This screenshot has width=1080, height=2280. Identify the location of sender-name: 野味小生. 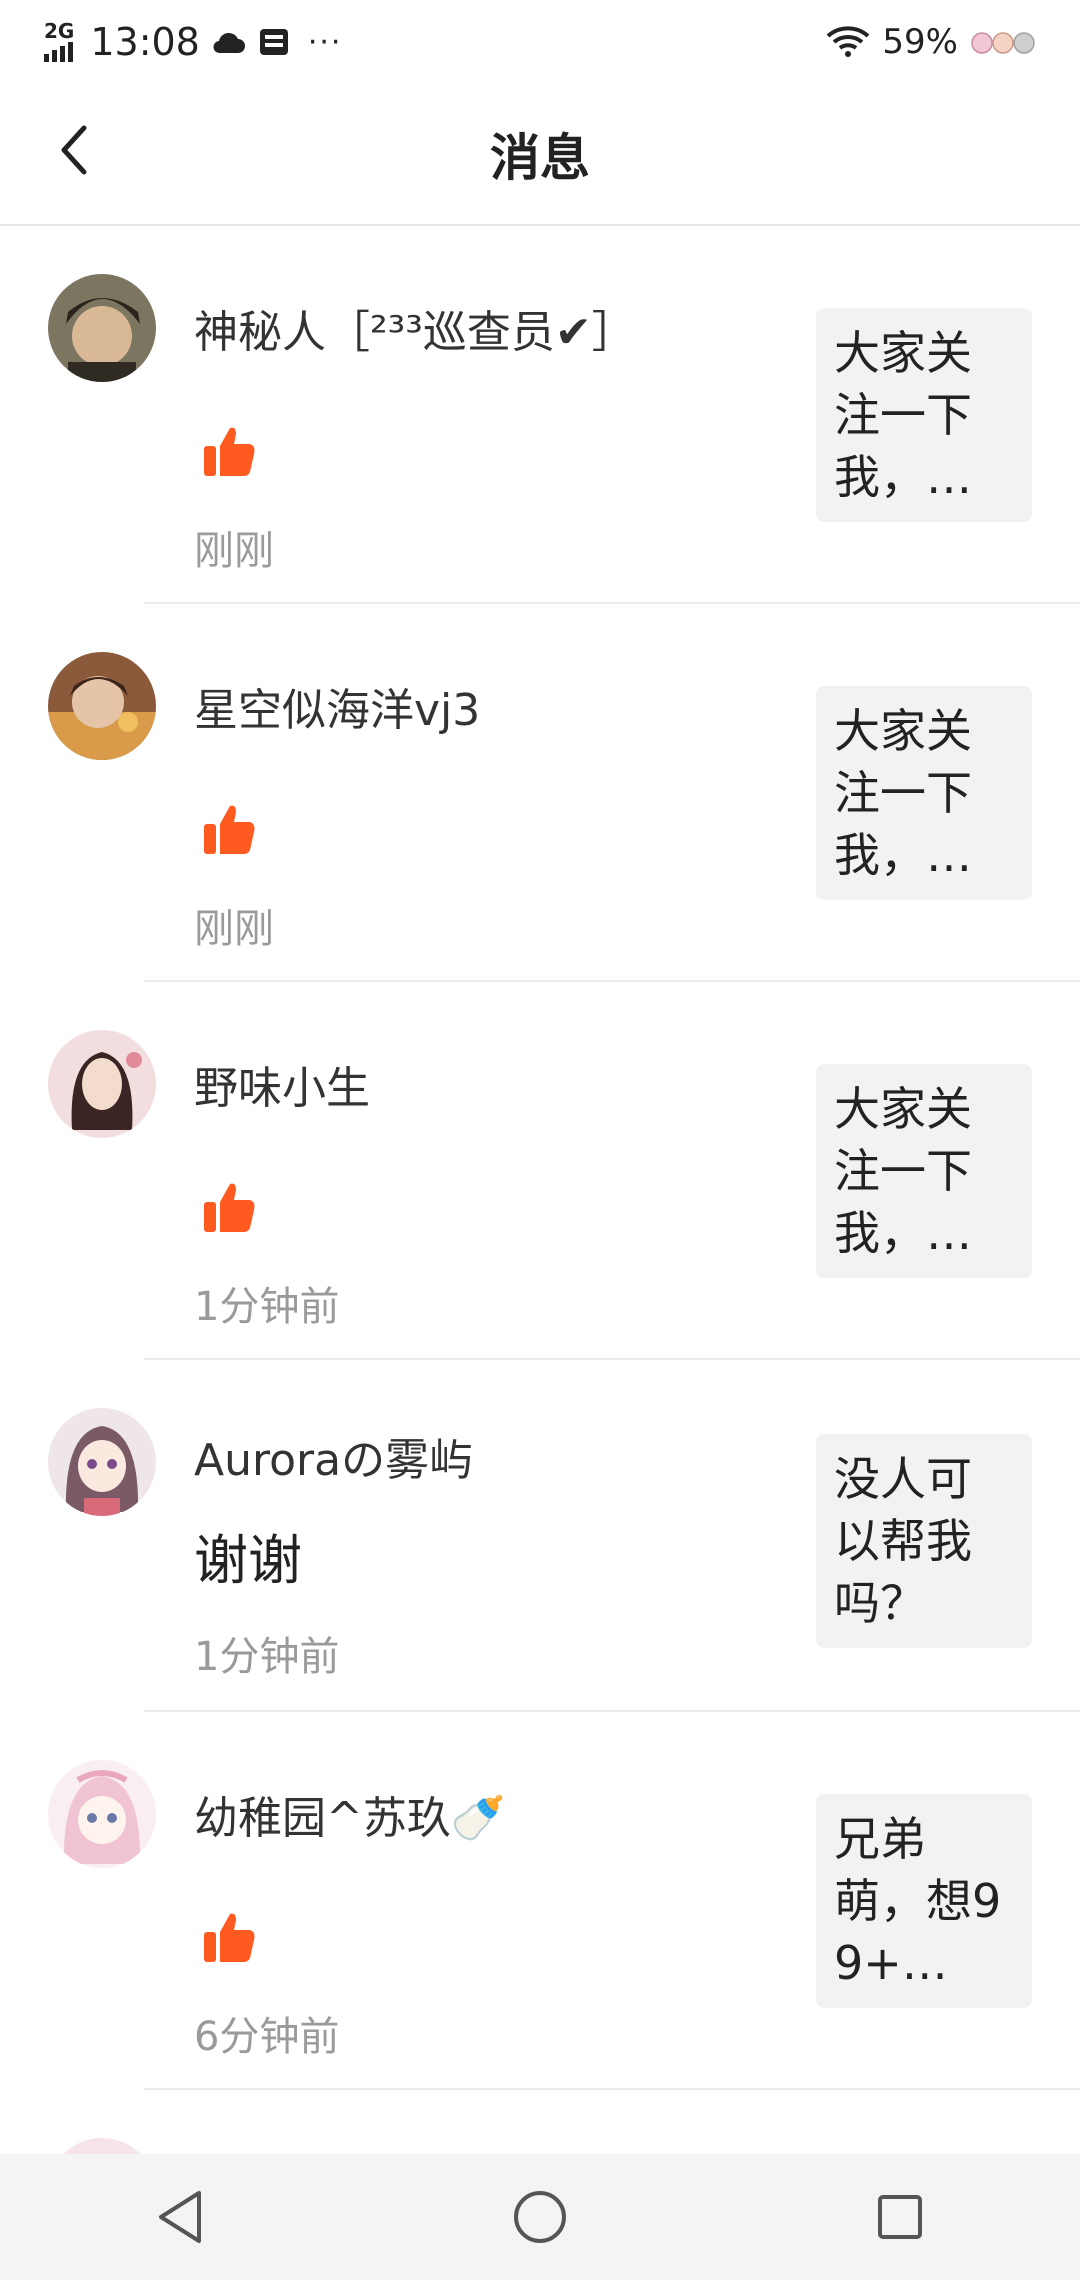
(282, 1084).